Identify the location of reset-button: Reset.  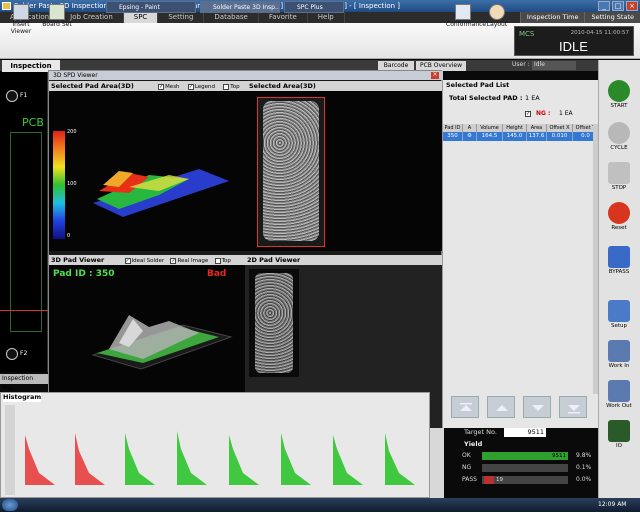
(619, 216).